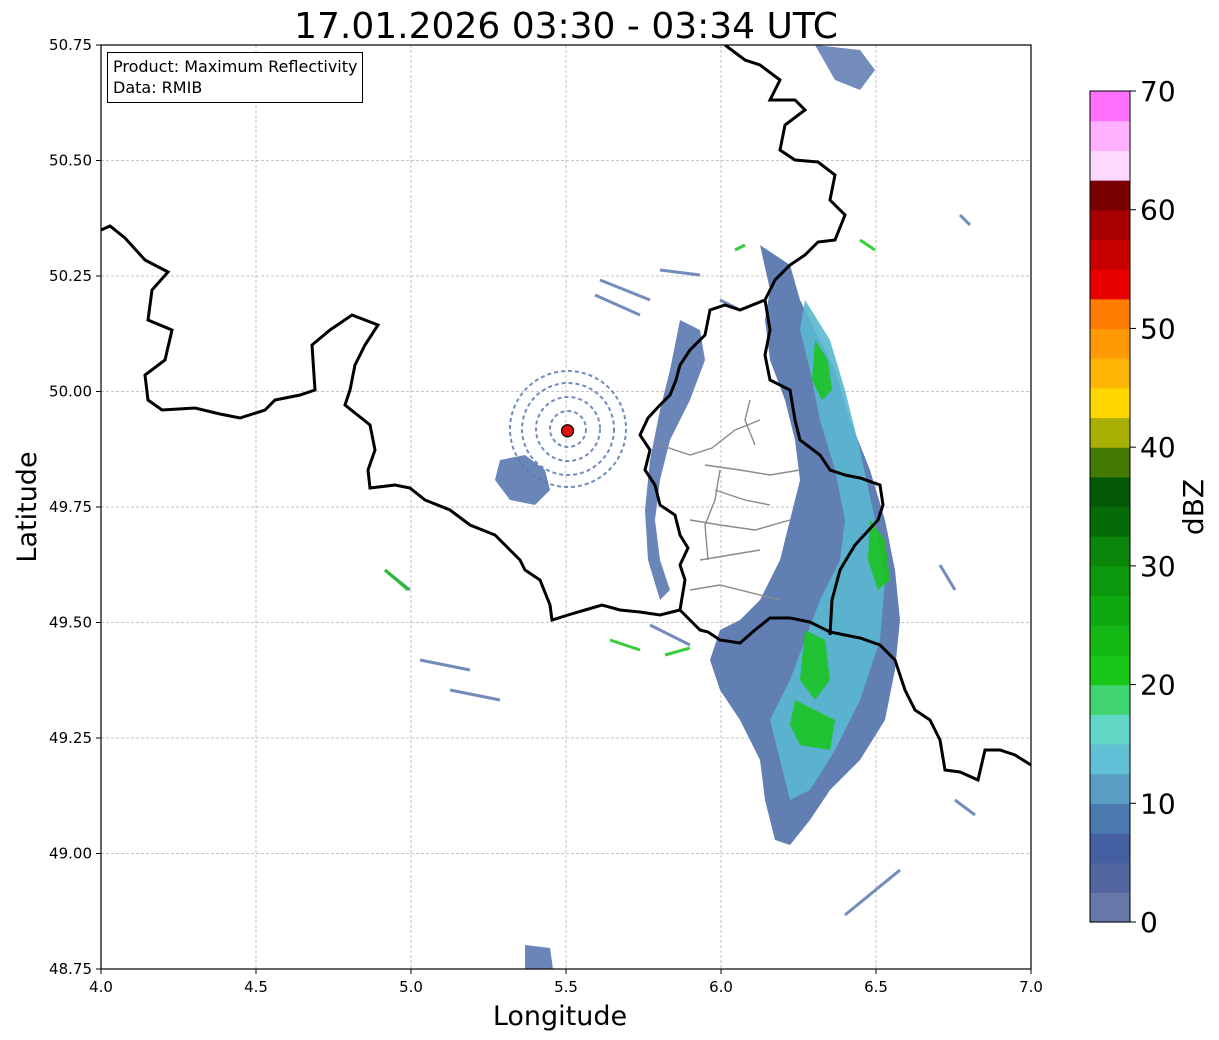  Describe the element at coordinates (1158, 566) in the screenshot. I see `colorbar-tick-label: 30` at that location.